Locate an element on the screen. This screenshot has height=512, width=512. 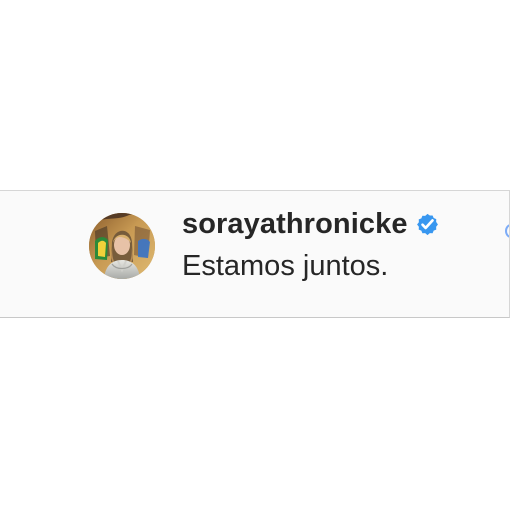
username-row: sorayathronicke is located at coordinates (311, 224).